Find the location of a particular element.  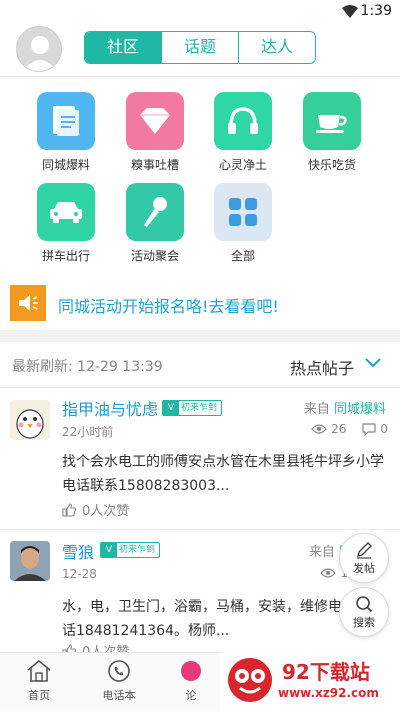

chevron-down-icon is located at coordinates (373, 363).